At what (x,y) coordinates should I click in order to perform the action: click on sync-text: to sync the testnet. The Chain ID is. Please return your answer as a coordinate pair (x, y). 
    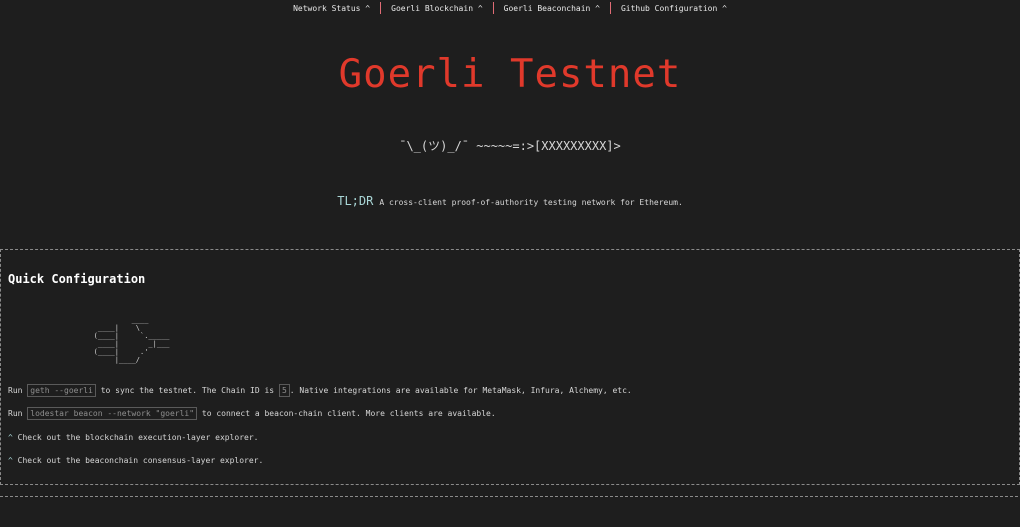
    Looking at the image, I should click on (187, 390).